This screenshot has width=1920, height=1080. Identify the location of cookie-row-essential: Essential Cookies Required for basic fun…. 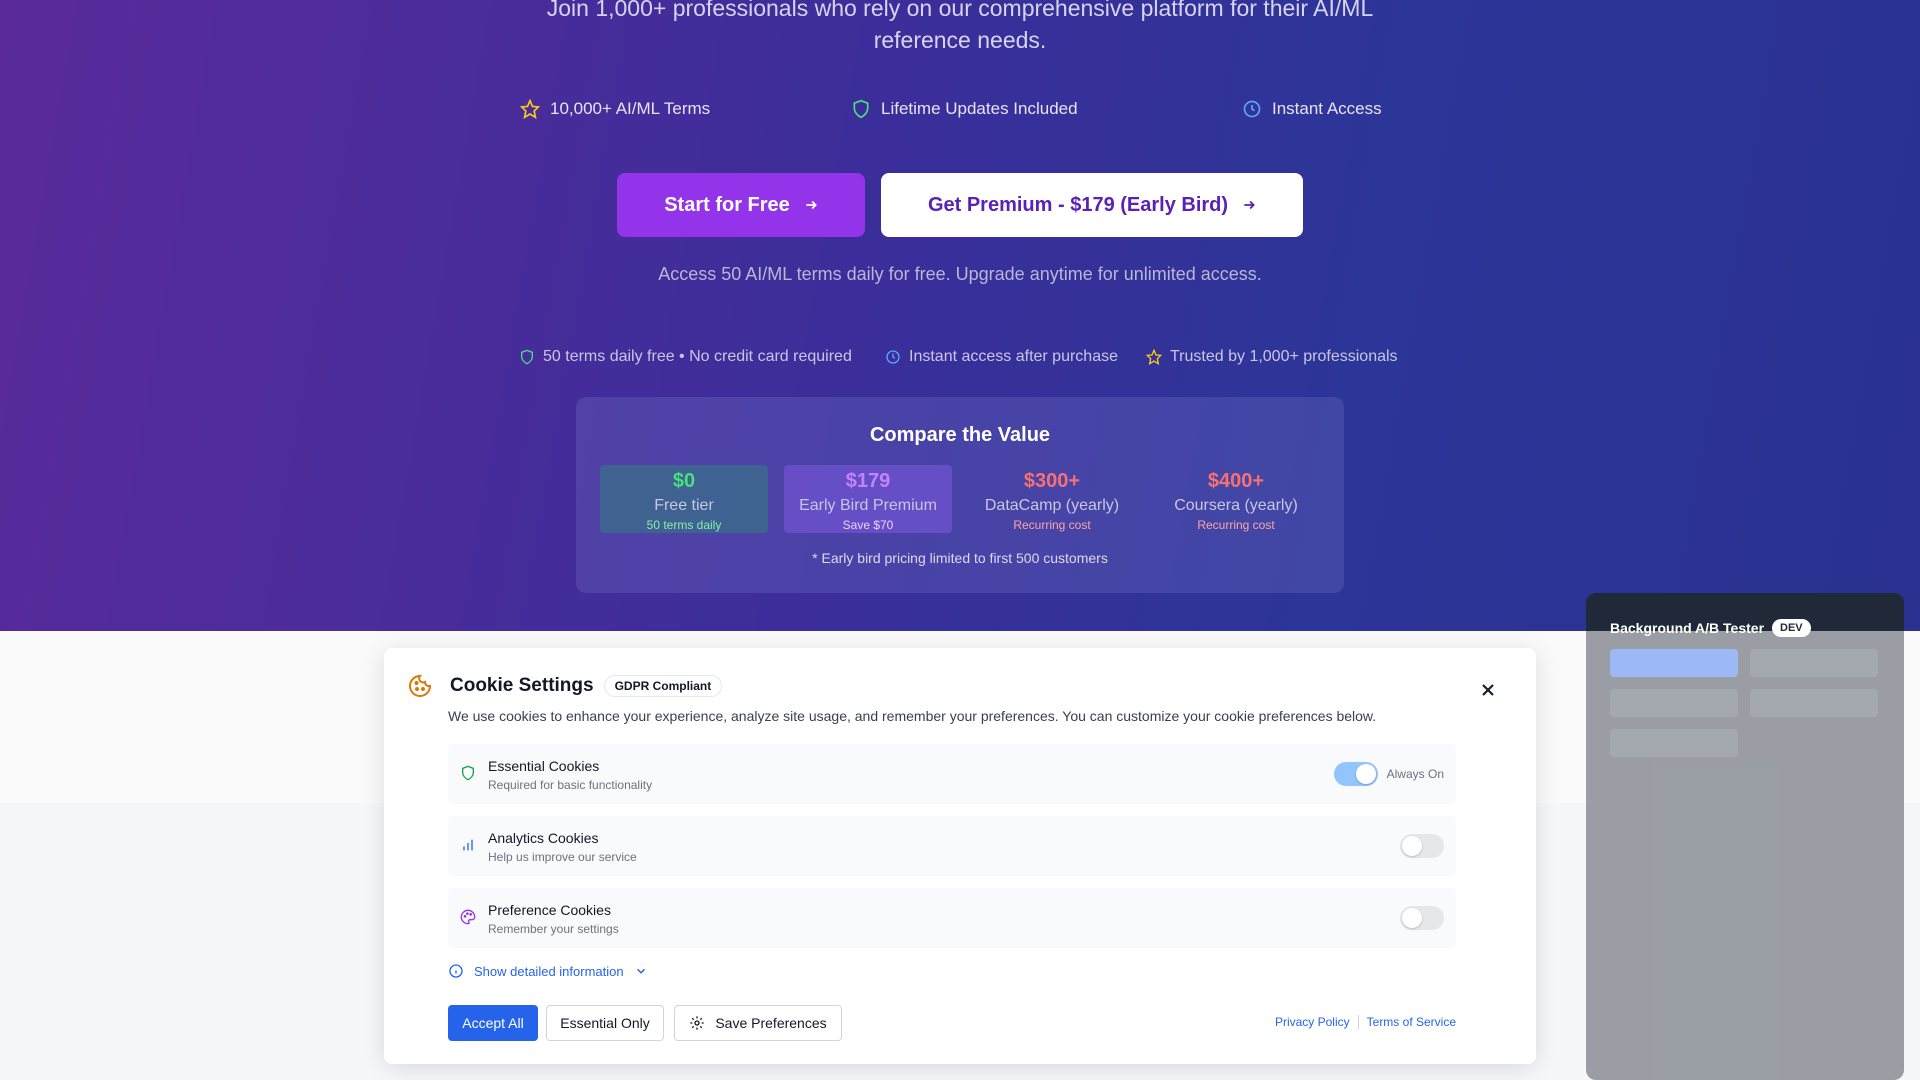
(952, 774).